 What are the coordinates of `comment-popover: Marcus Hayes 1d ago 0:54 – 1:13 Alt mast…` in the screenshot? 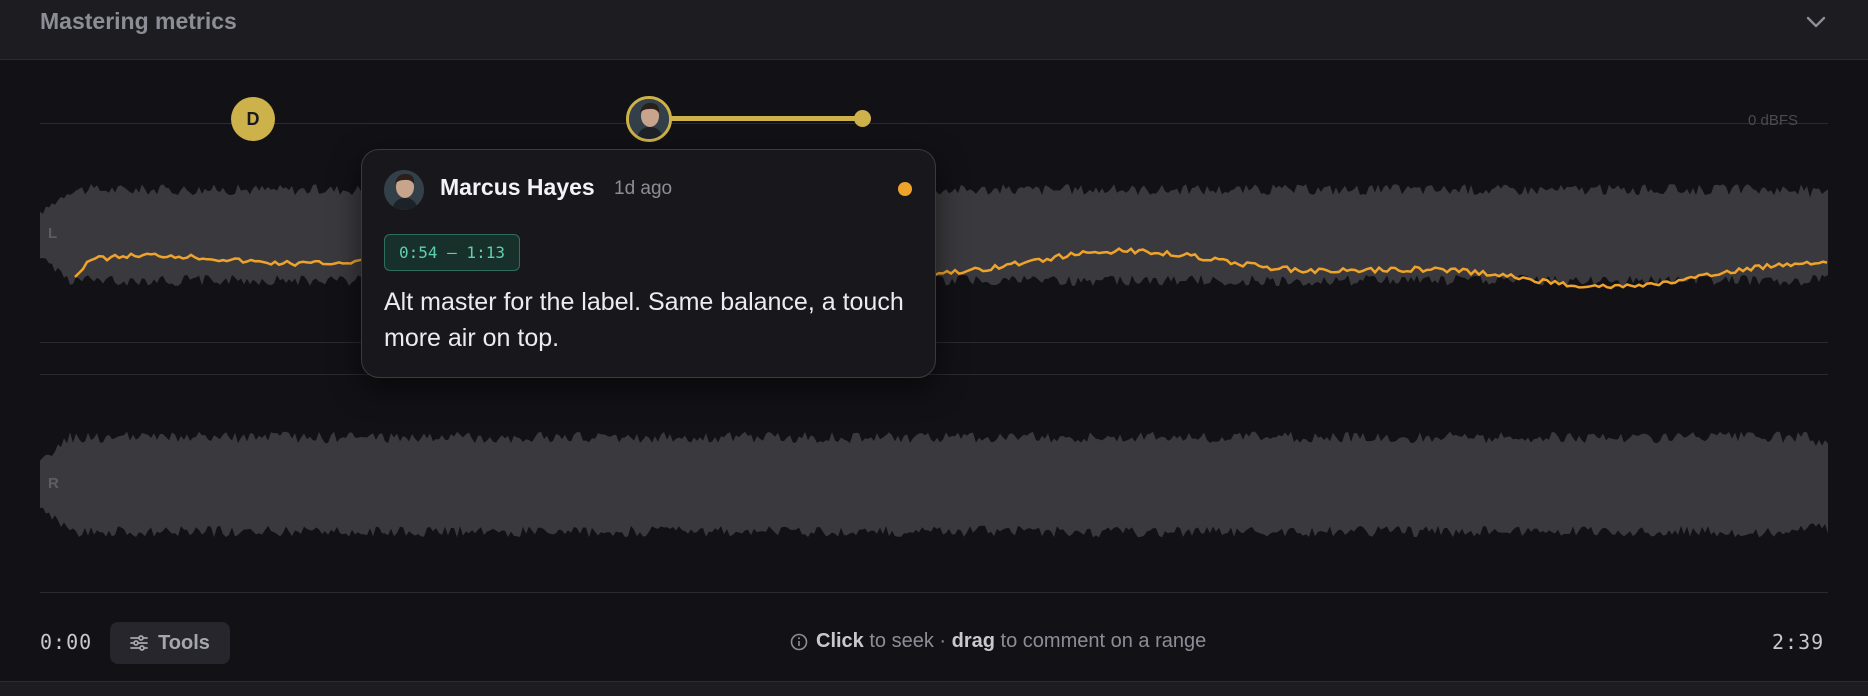 It's located at (648, 263).